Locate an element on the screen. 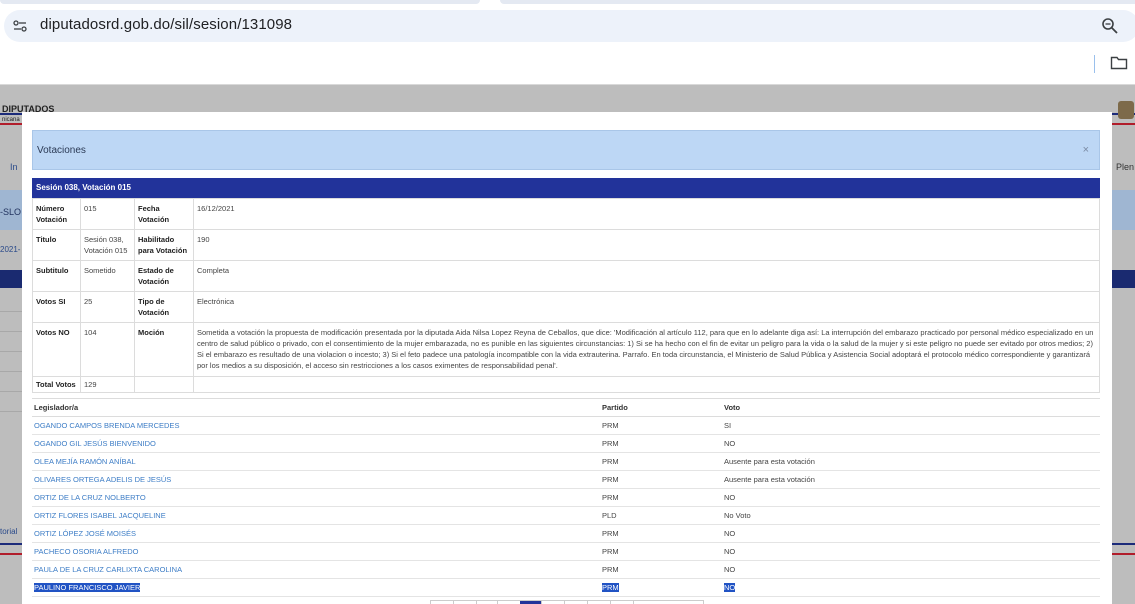  toolbar-divider is located at coordinates (1094, 64).